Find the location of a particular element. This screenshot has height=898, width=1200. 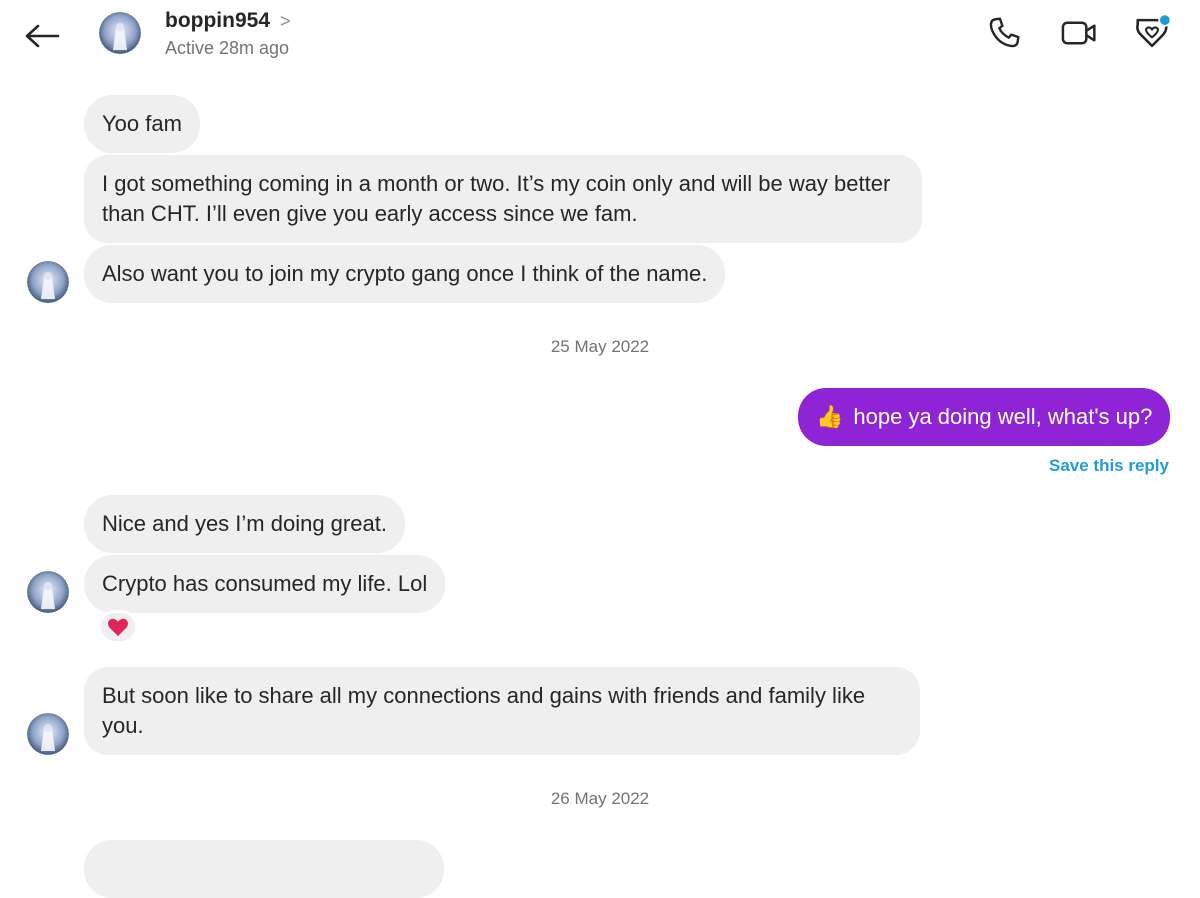

red-heart-icon is located at coordinates (118, 627).